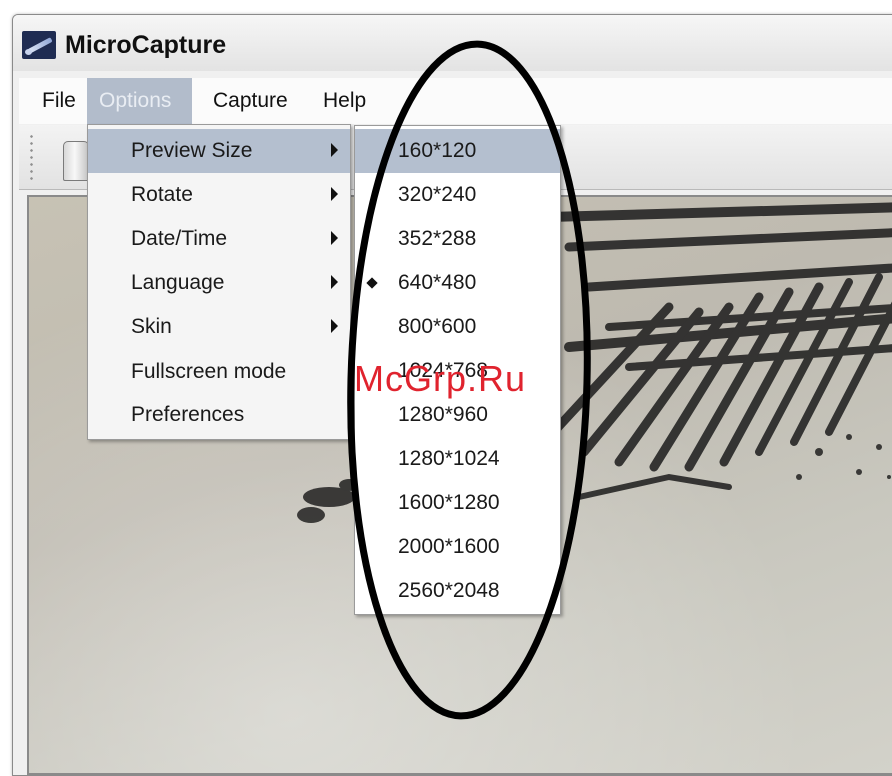 This screenshot has height=776, width=892. What do you see at coordinates (178, 282) in the screenshot?
I see `menu-item-label: Language` at bounding box center [178, 282].